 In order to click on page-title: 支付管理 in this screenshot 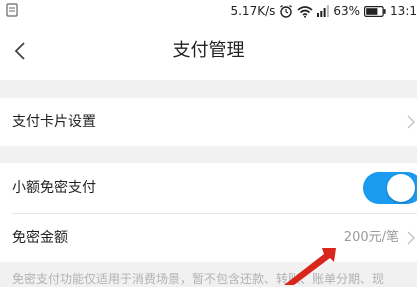, I will do `click(208, 50)`.